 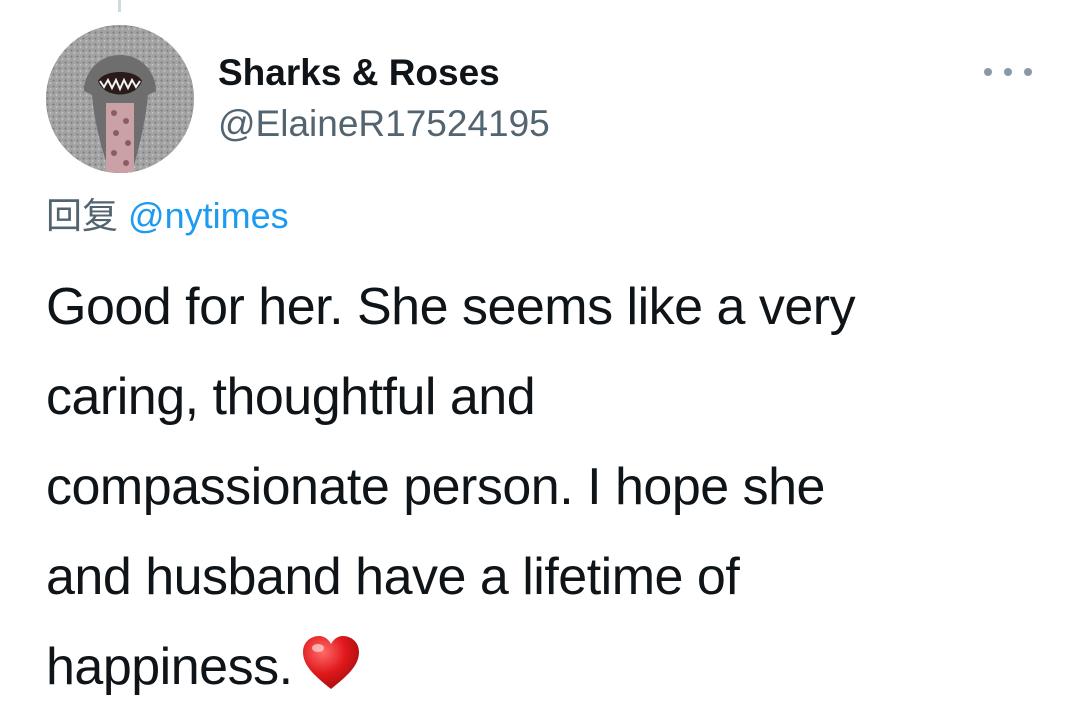 I want to click on reply-context: 回复 @nytimes, so click(x=167, y=216).